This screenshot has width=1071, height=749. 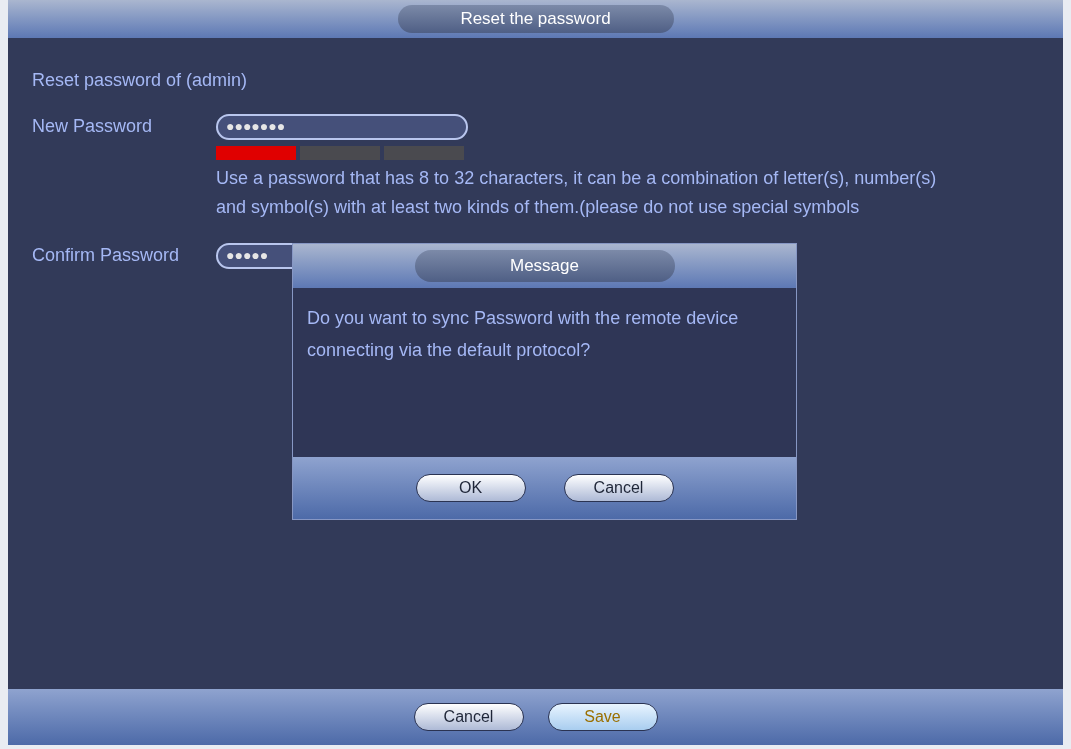 What do you see at coordinates (544, 266) in the screenshot?
I see `dialog-title: Message` at bounding box center [544, 266].